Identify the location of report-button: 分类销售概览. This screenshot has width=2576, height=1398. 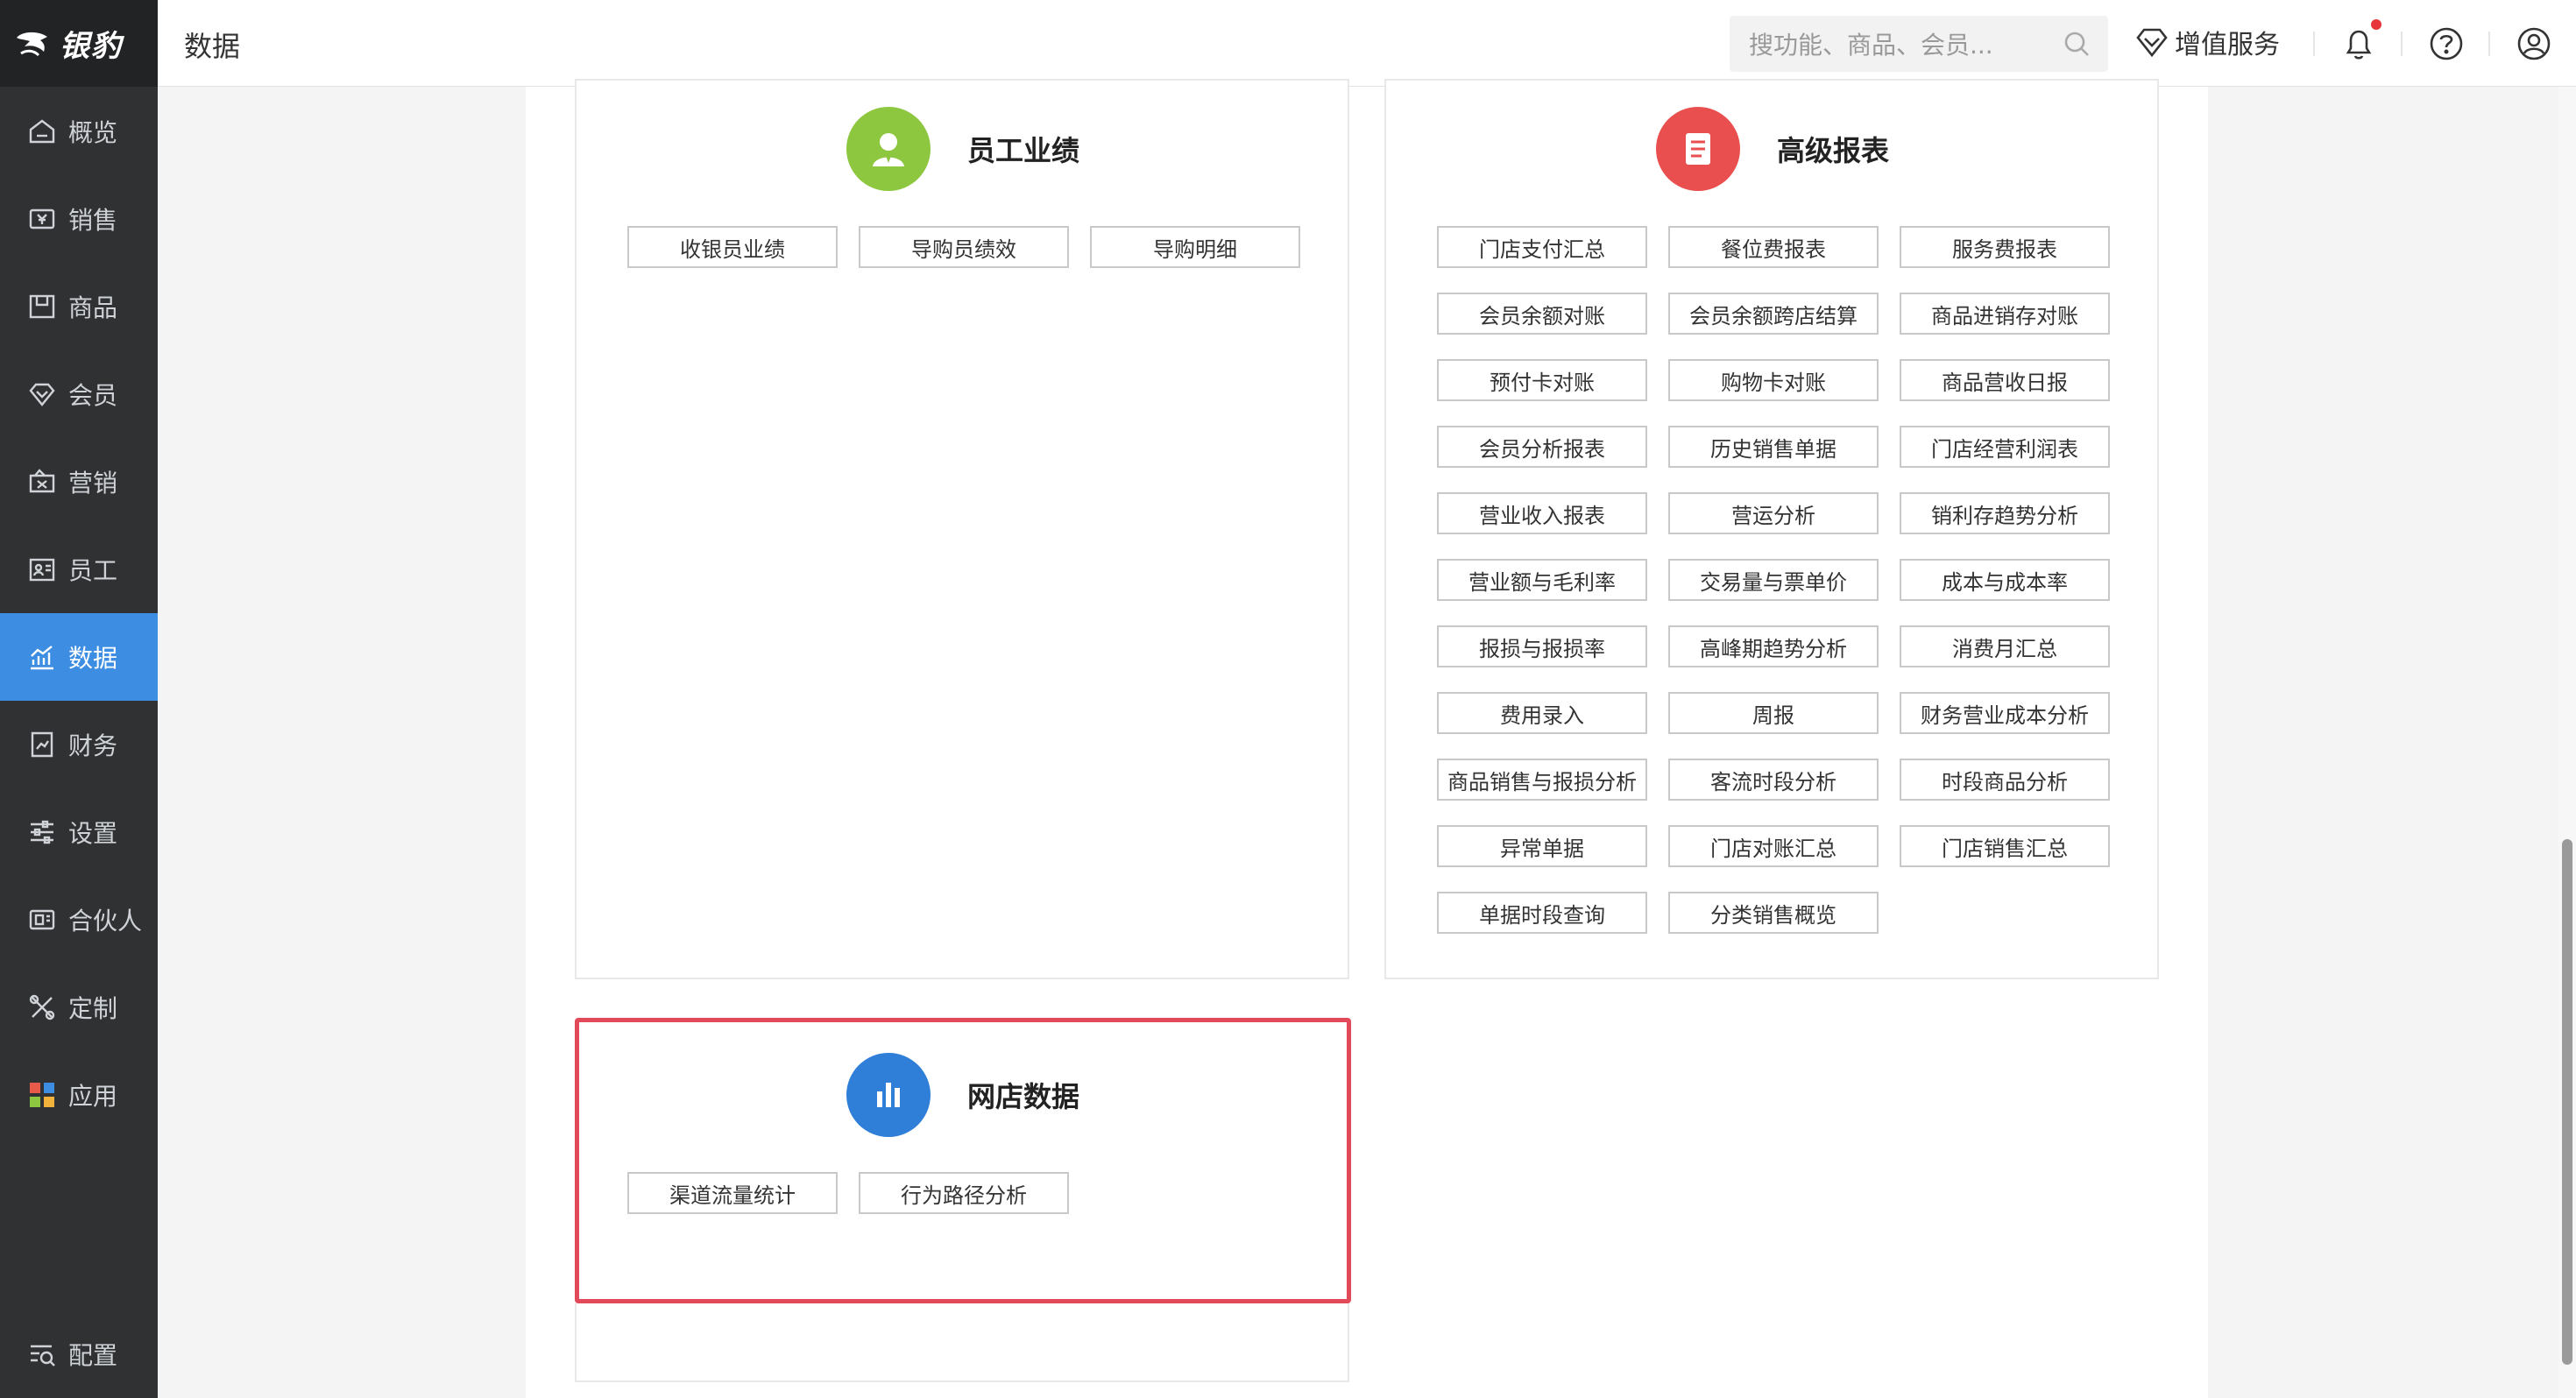
(1773, 913).